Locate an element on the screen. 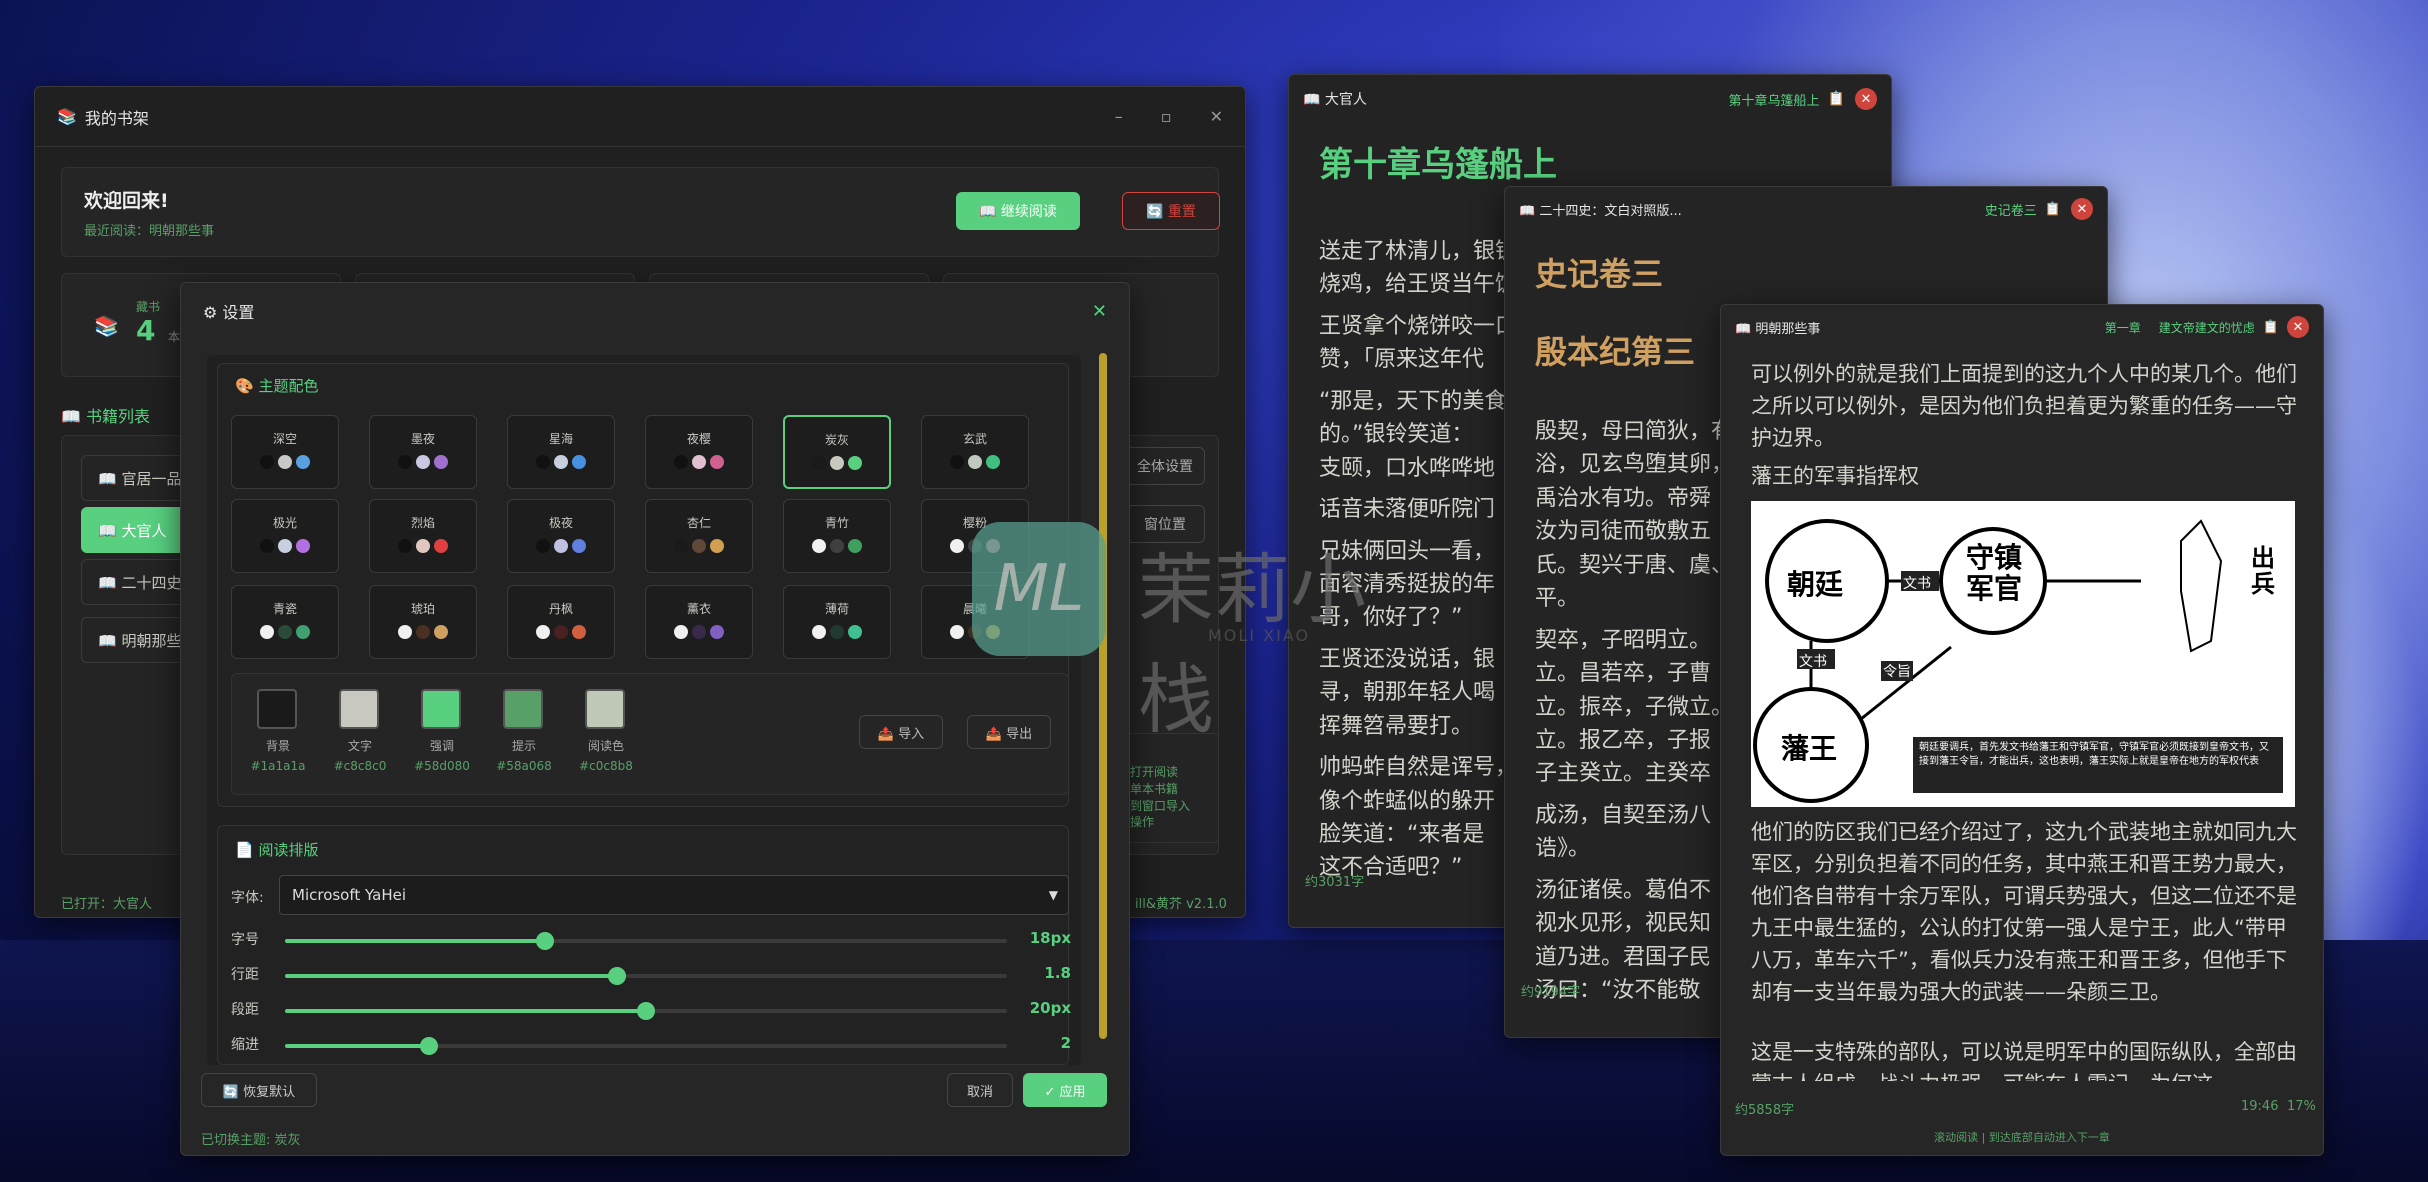 This screenshot has width=2428, height=1182. theme-name: 青竹 is located at coordinates (836, 523).